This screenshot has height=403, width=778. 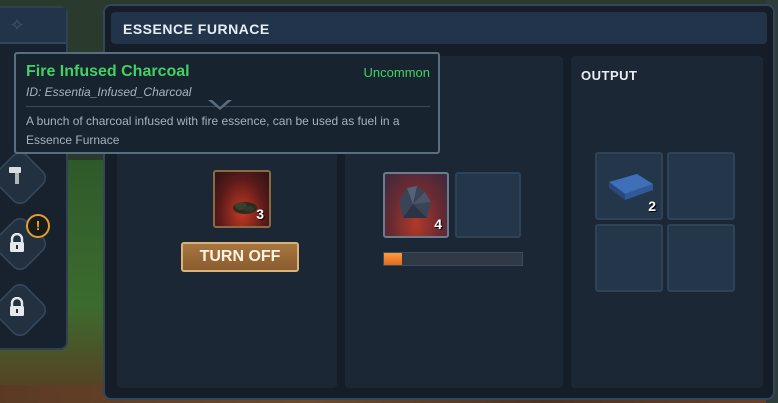 What do you see at coordinates (240, 257) in the screenshot?
I see `turn-off-button: TURN OFF` at bounding box center [240, 257].